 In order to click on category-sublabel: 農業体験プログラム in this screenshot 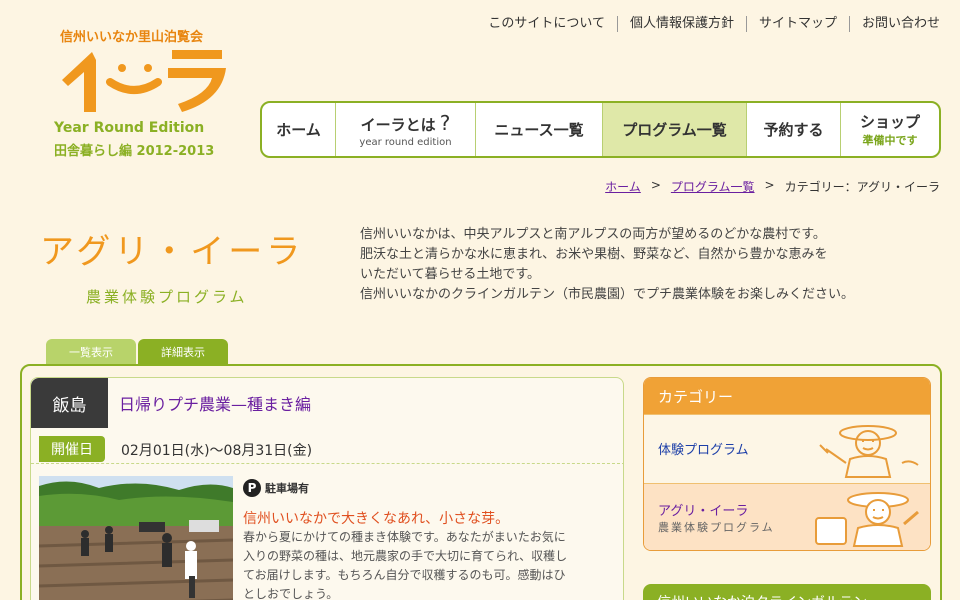, I will do `click(716, 527)`.